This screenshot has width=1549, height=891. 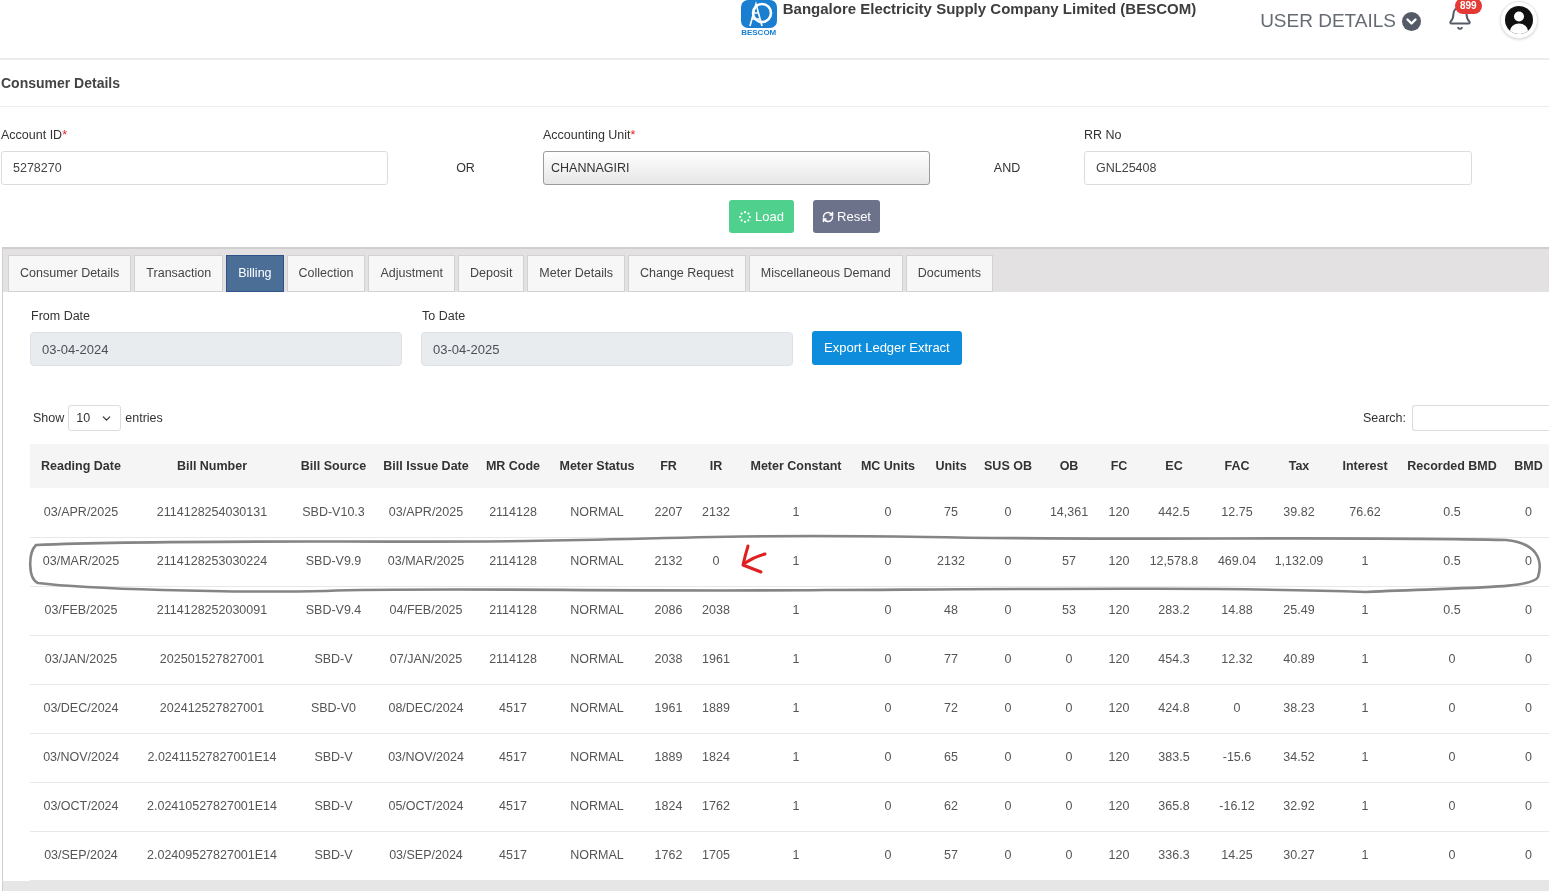 What do you see at coordinates (668, 610) in the screenshot?
I see `table-cell: 2086` at bounding box center [668, 610].